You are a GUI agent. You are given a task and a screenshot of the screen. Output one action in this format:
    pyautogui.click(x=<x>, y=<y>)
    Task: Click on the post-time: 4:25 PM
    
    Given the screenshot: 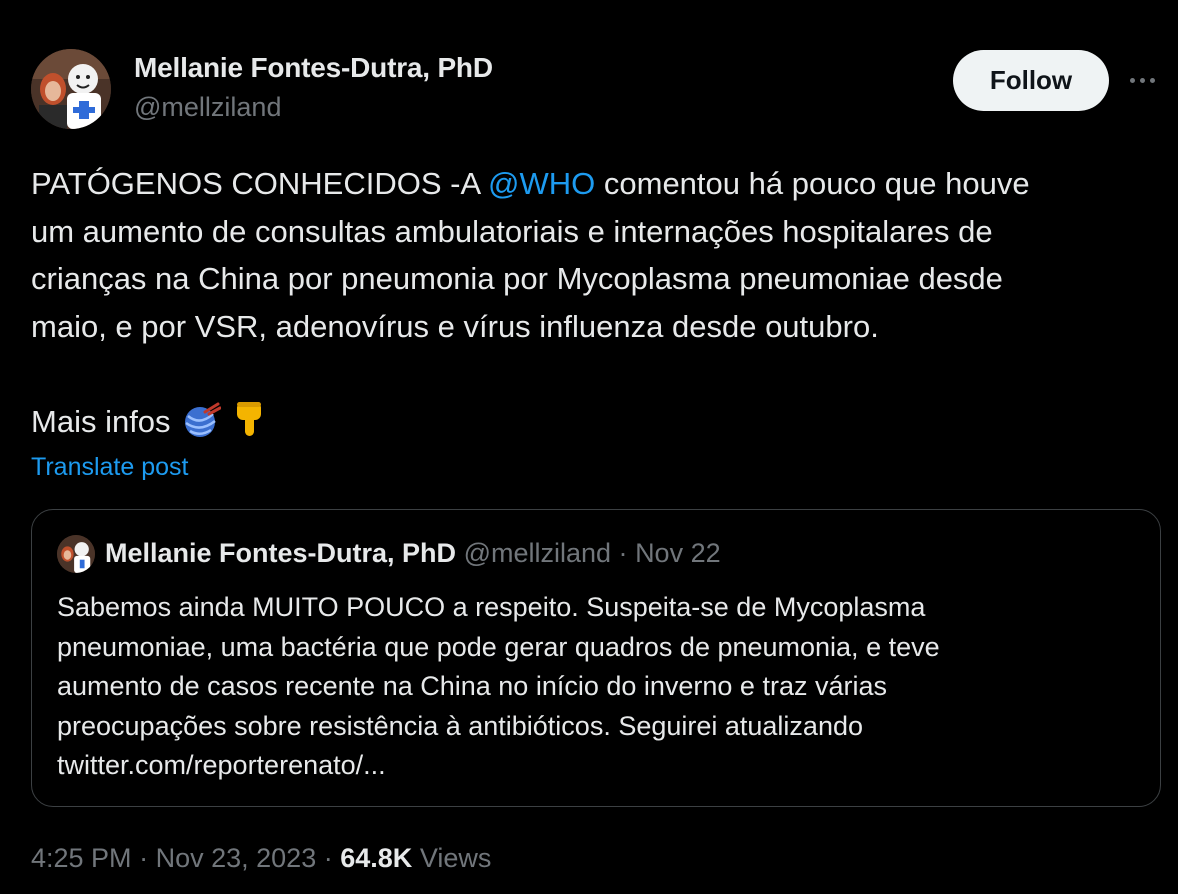 What is the action you would take?
    pyautogui.click(x=81, y=858)
    